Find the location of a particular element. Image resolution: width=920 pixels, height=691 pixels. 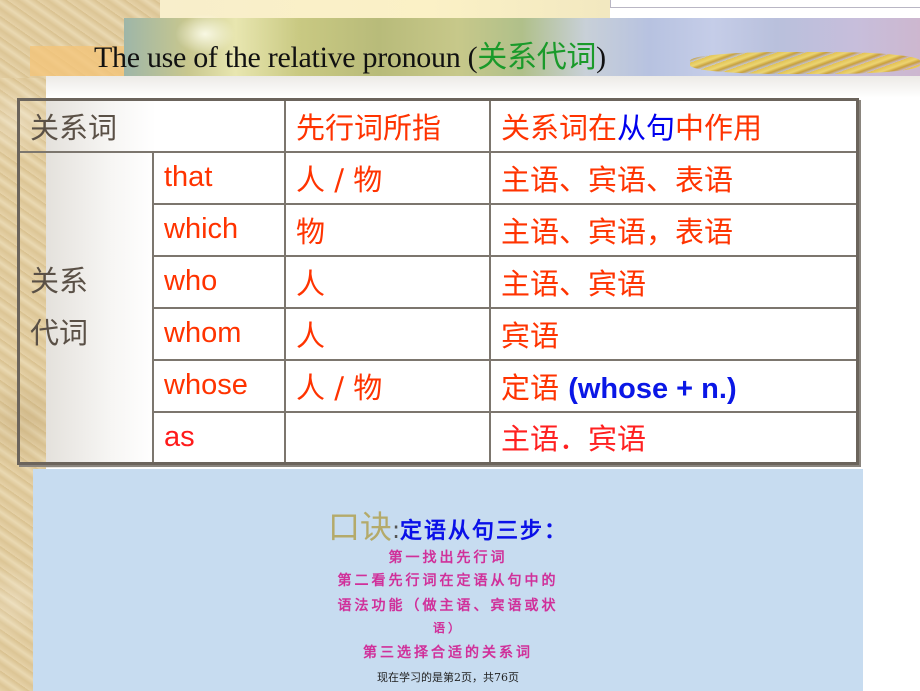

function-cell: 主语、宾语 is located at coordinates (674, 281).